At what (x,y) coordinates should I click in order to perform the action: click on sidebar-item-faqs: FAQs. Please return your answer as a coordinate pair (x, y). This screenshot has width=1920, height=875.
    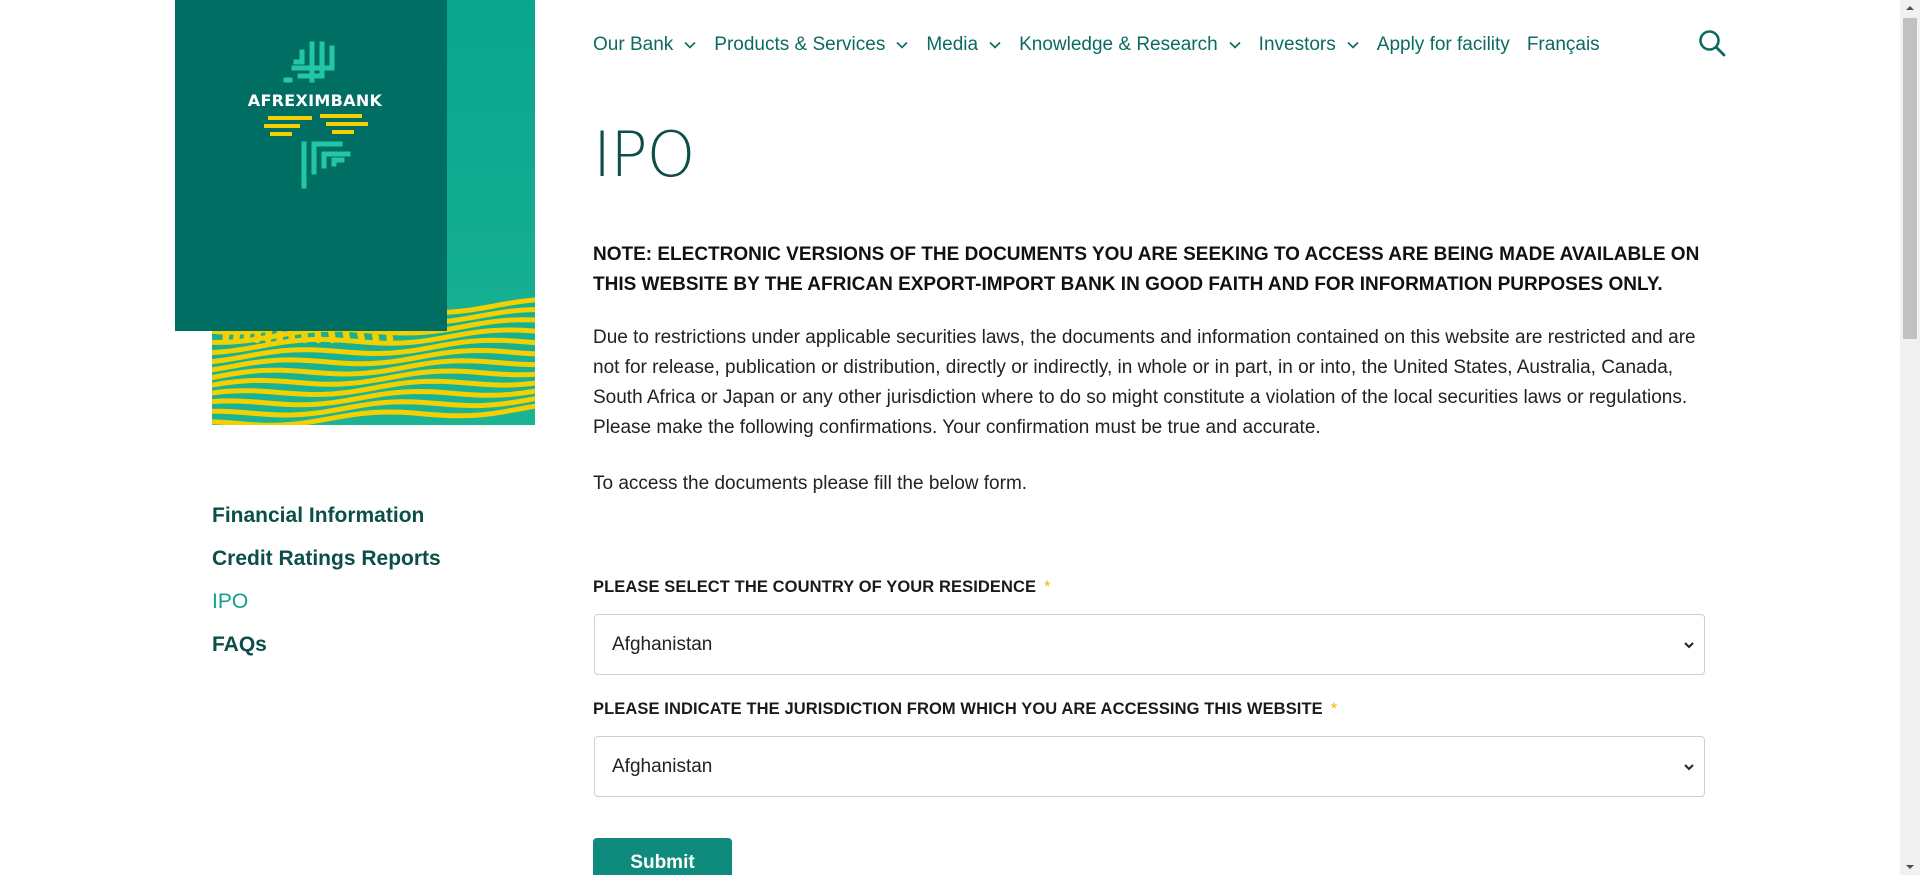
    Looking at the image, I should click on (326, 653).